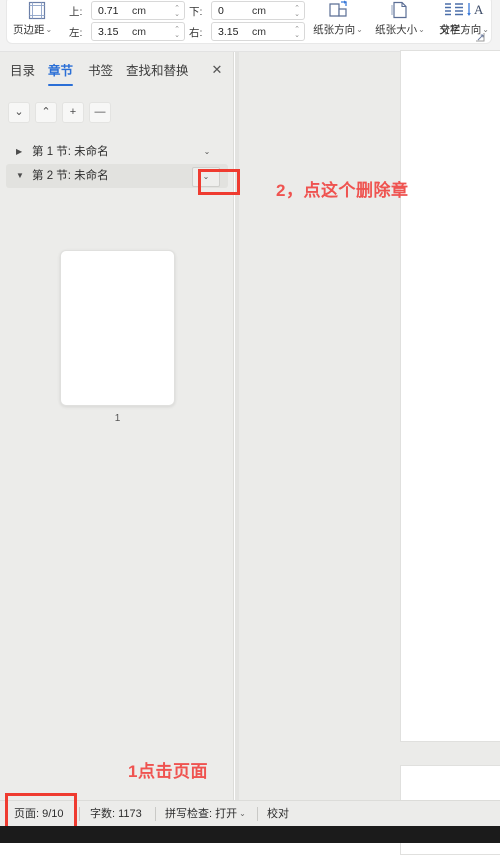 The height and width of the screenshot is (855, 500). Describe the element at coordinates (479, 9) in the screenshot. I see `svg-text: A` at that location.